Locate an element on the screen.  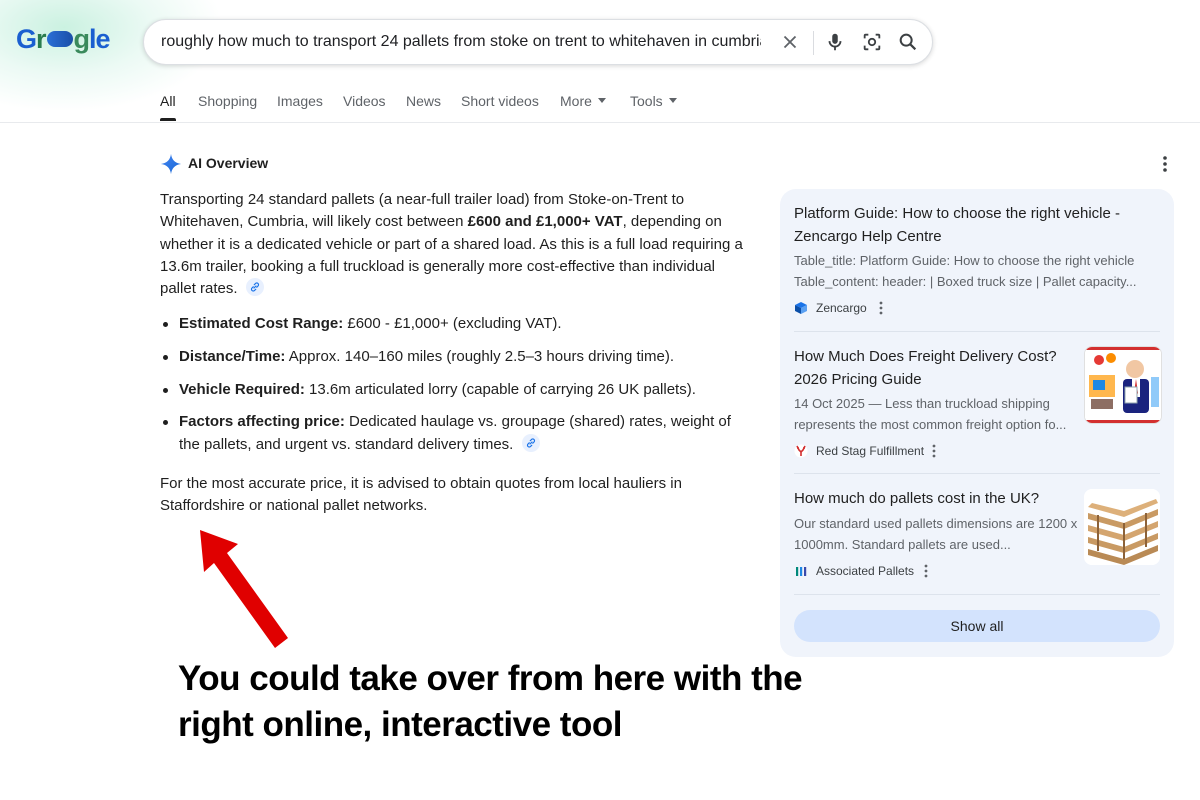
red-stag-logo-icon is located at coordinates (801, 451).